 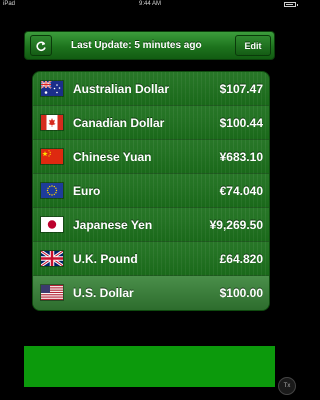 What do you see at coordinates (241, 191) in the screenshot?
I see `currency-value: €74.040` at bounding box center [241, 191].